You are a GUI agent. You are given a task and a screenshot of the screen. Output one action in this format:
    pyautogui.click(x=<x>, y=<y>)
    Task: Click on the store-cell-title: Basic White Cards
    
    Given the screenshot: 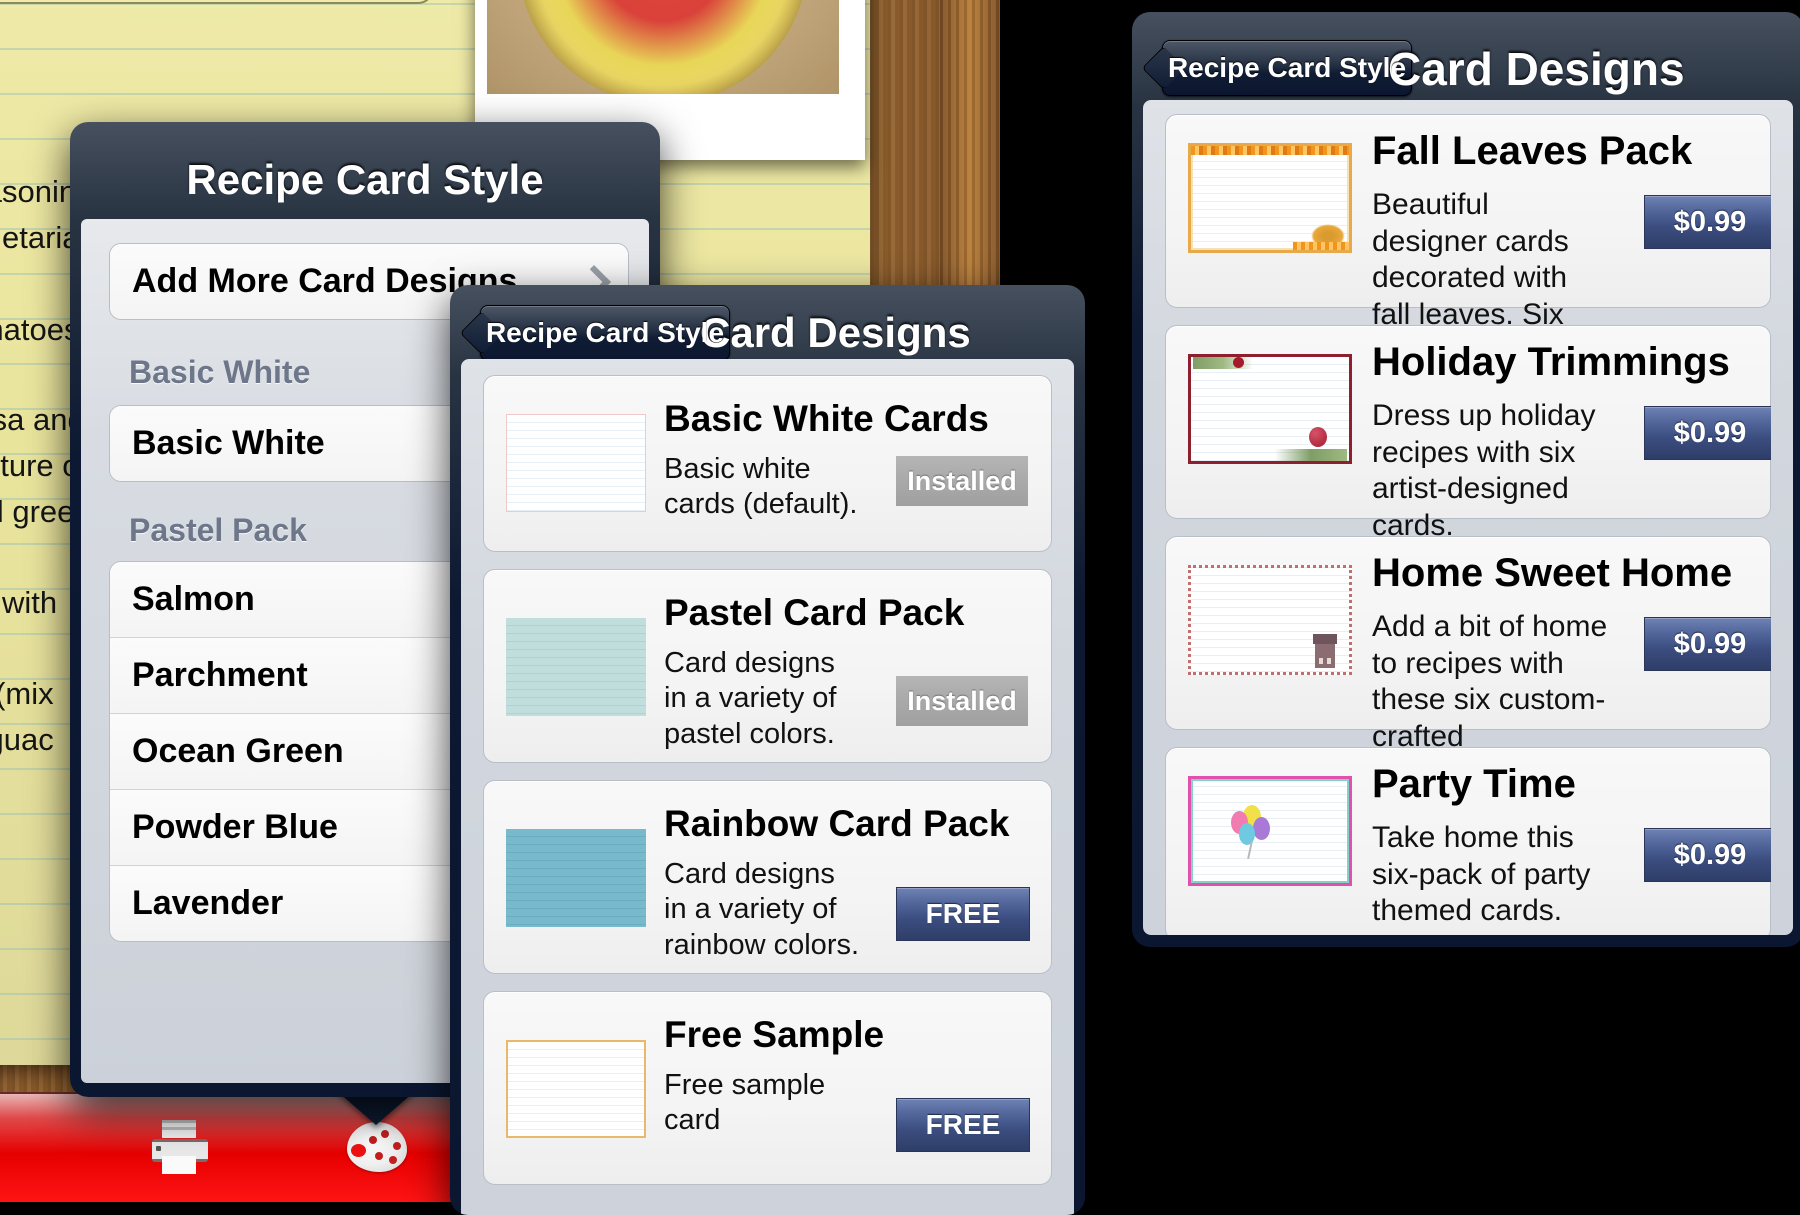 What is the action you would take?
    pyautogui.click(x=826, y=418)
    